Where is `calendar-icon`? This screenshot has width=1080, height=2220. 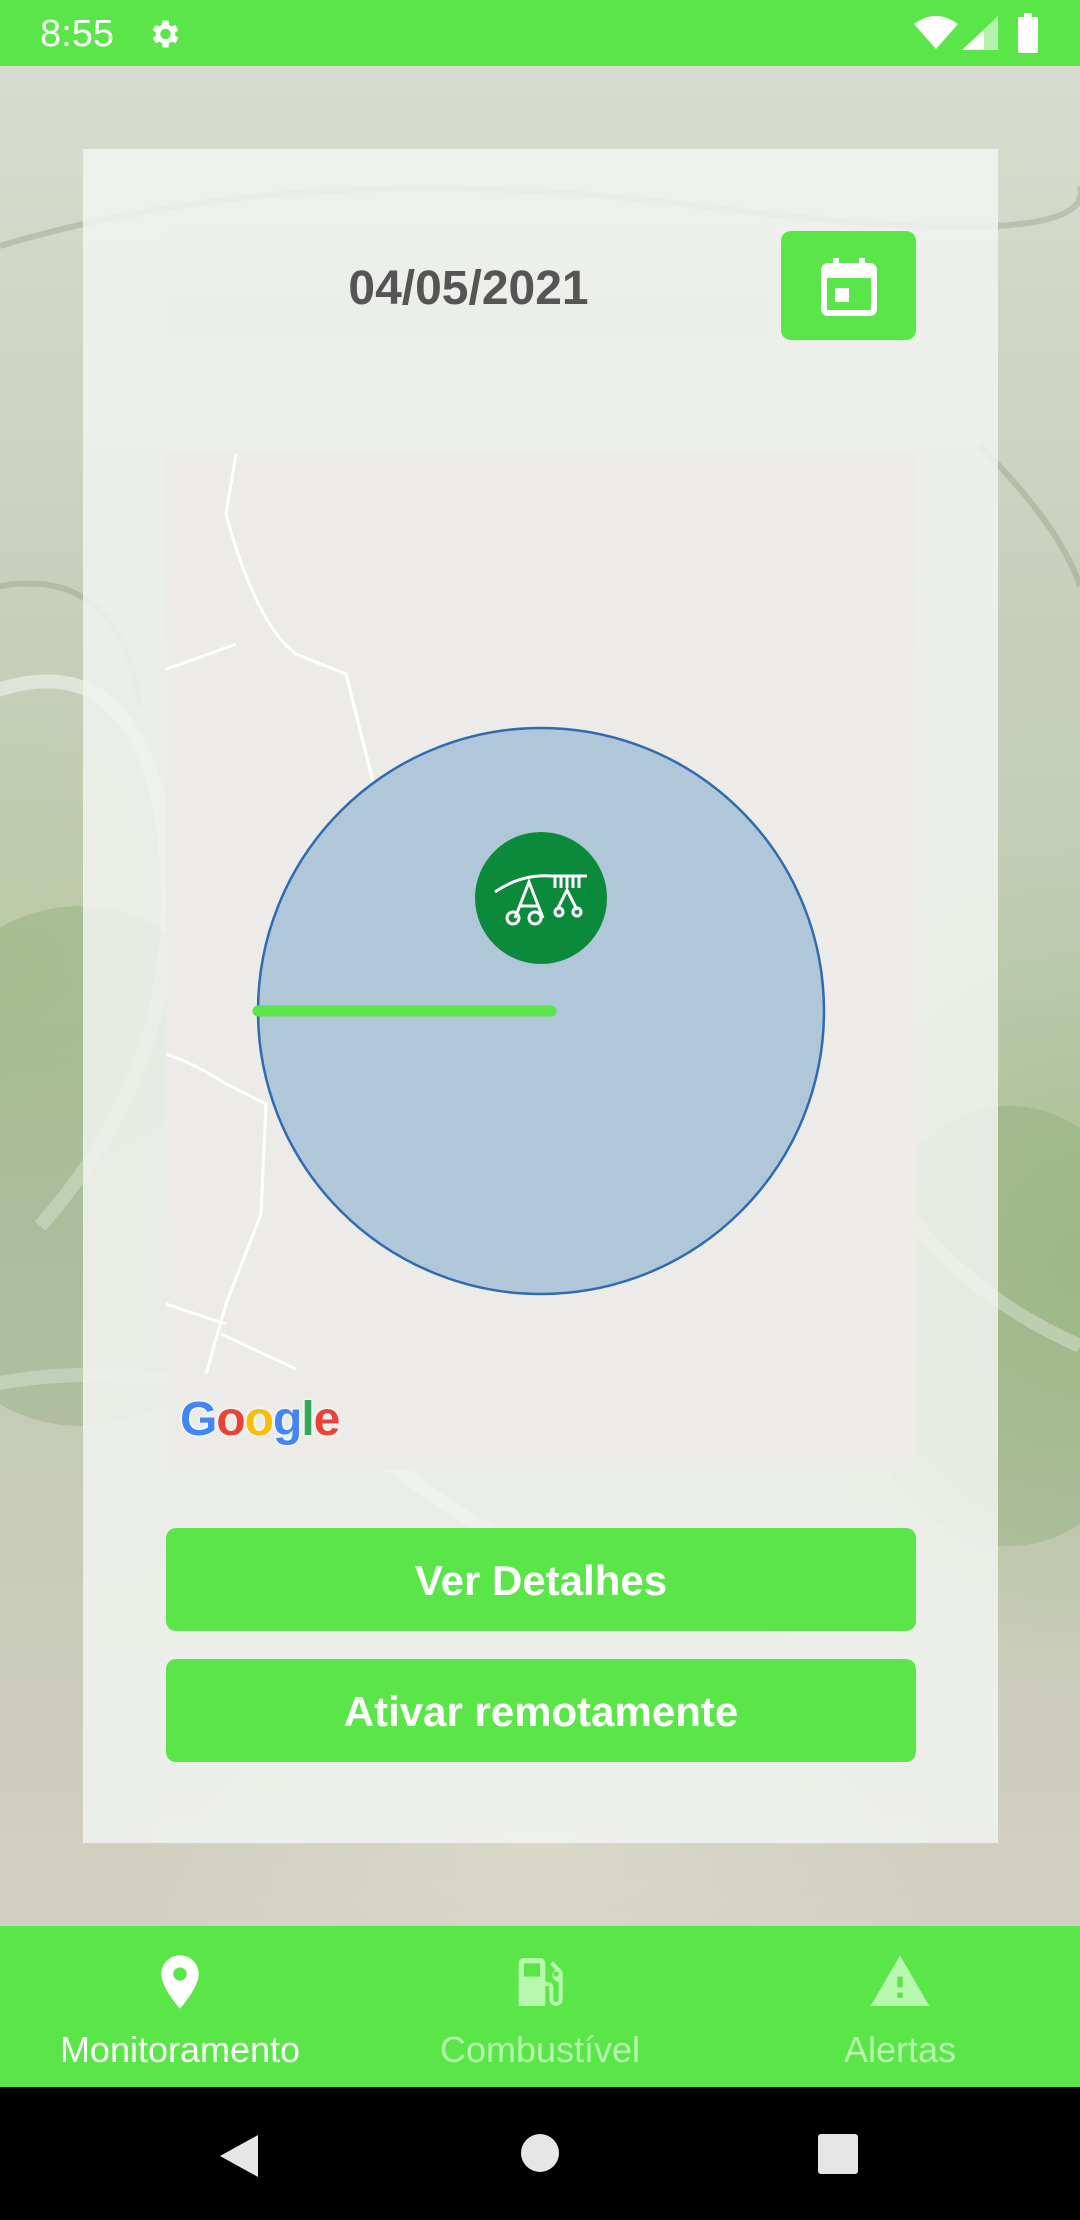 calendar-icon is located at coordinates (849, 287).